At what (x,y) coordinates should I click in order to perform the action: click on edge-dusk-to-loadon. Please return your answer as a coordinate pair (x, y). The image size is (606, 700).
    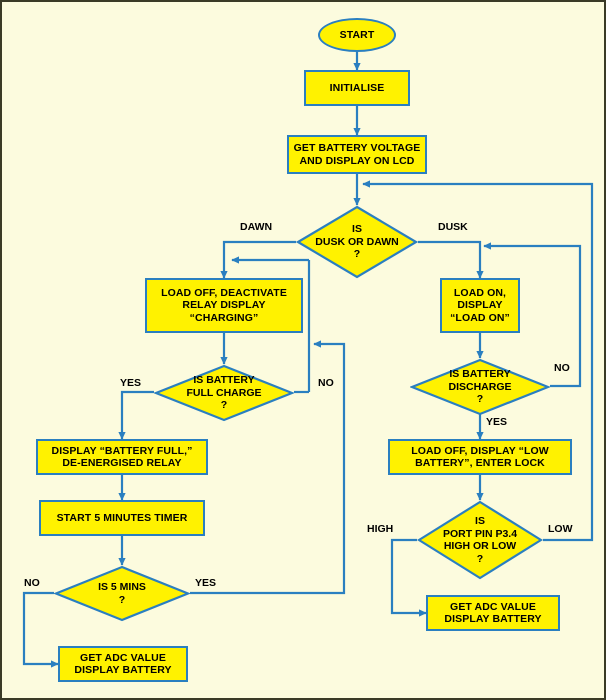
    Looking at the image, I should click on (451, 259).